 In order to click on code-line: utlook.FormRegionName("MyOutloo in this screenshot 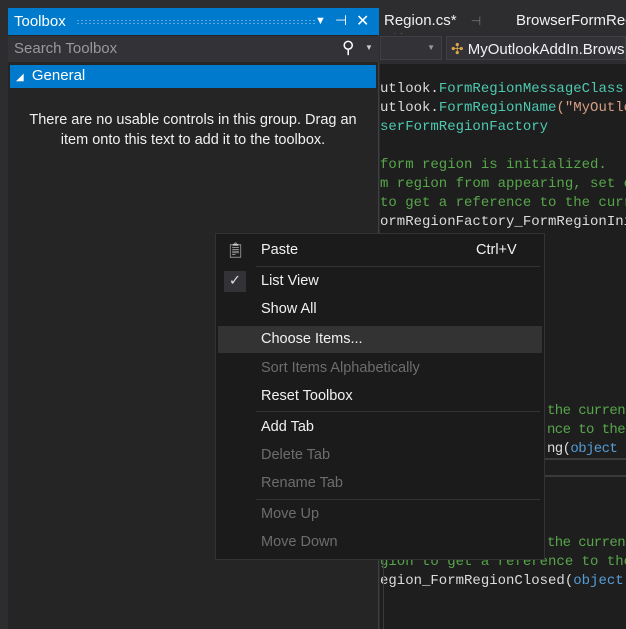, I will do `click(503, 108)`.